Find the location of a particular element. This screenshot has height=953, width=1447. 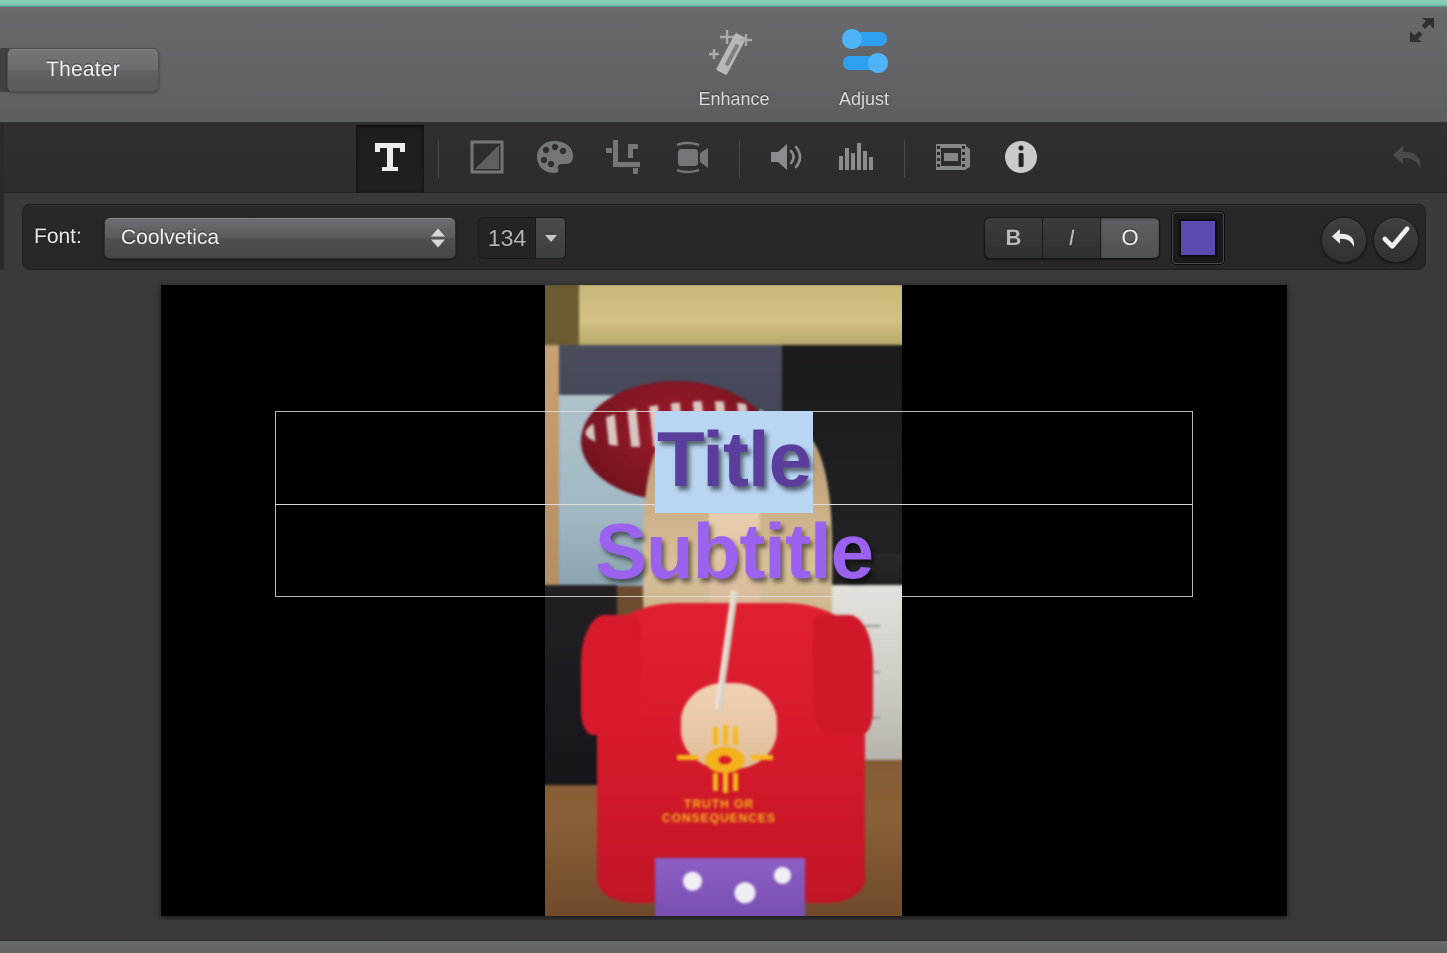

subtitle-text: Subtitle is located at coordinates (734, 551).